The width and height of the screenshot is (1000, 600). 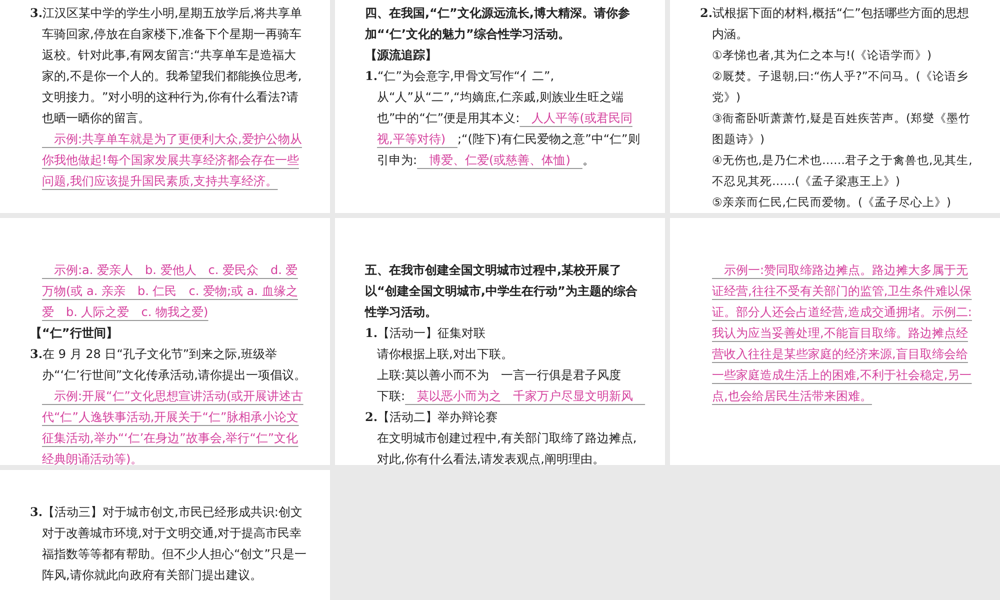 What do you see at coordinates (432, 417) in the screenshot?
I see `question-text: 2.【活动二】举办辩论赛` at bounding box center [432, 417].